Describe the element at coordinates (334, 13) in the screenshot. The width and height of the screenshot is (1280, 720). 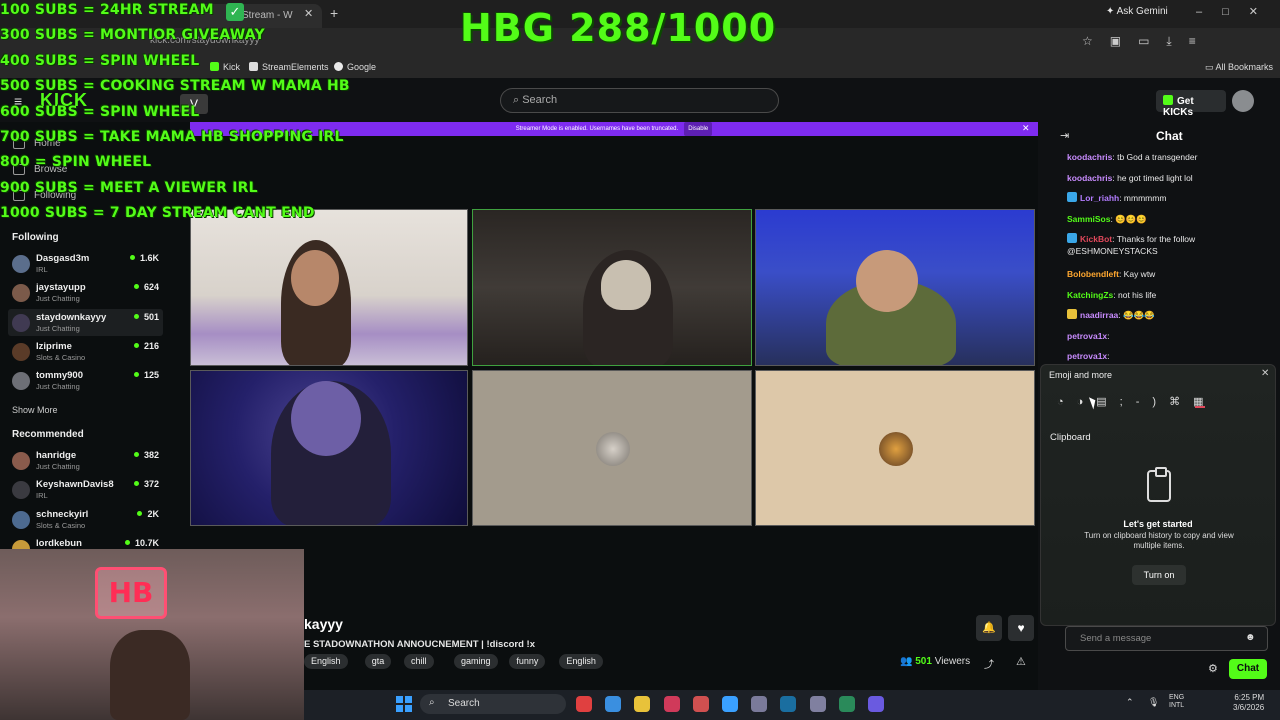
I see `new-tab-button: +` at that location.